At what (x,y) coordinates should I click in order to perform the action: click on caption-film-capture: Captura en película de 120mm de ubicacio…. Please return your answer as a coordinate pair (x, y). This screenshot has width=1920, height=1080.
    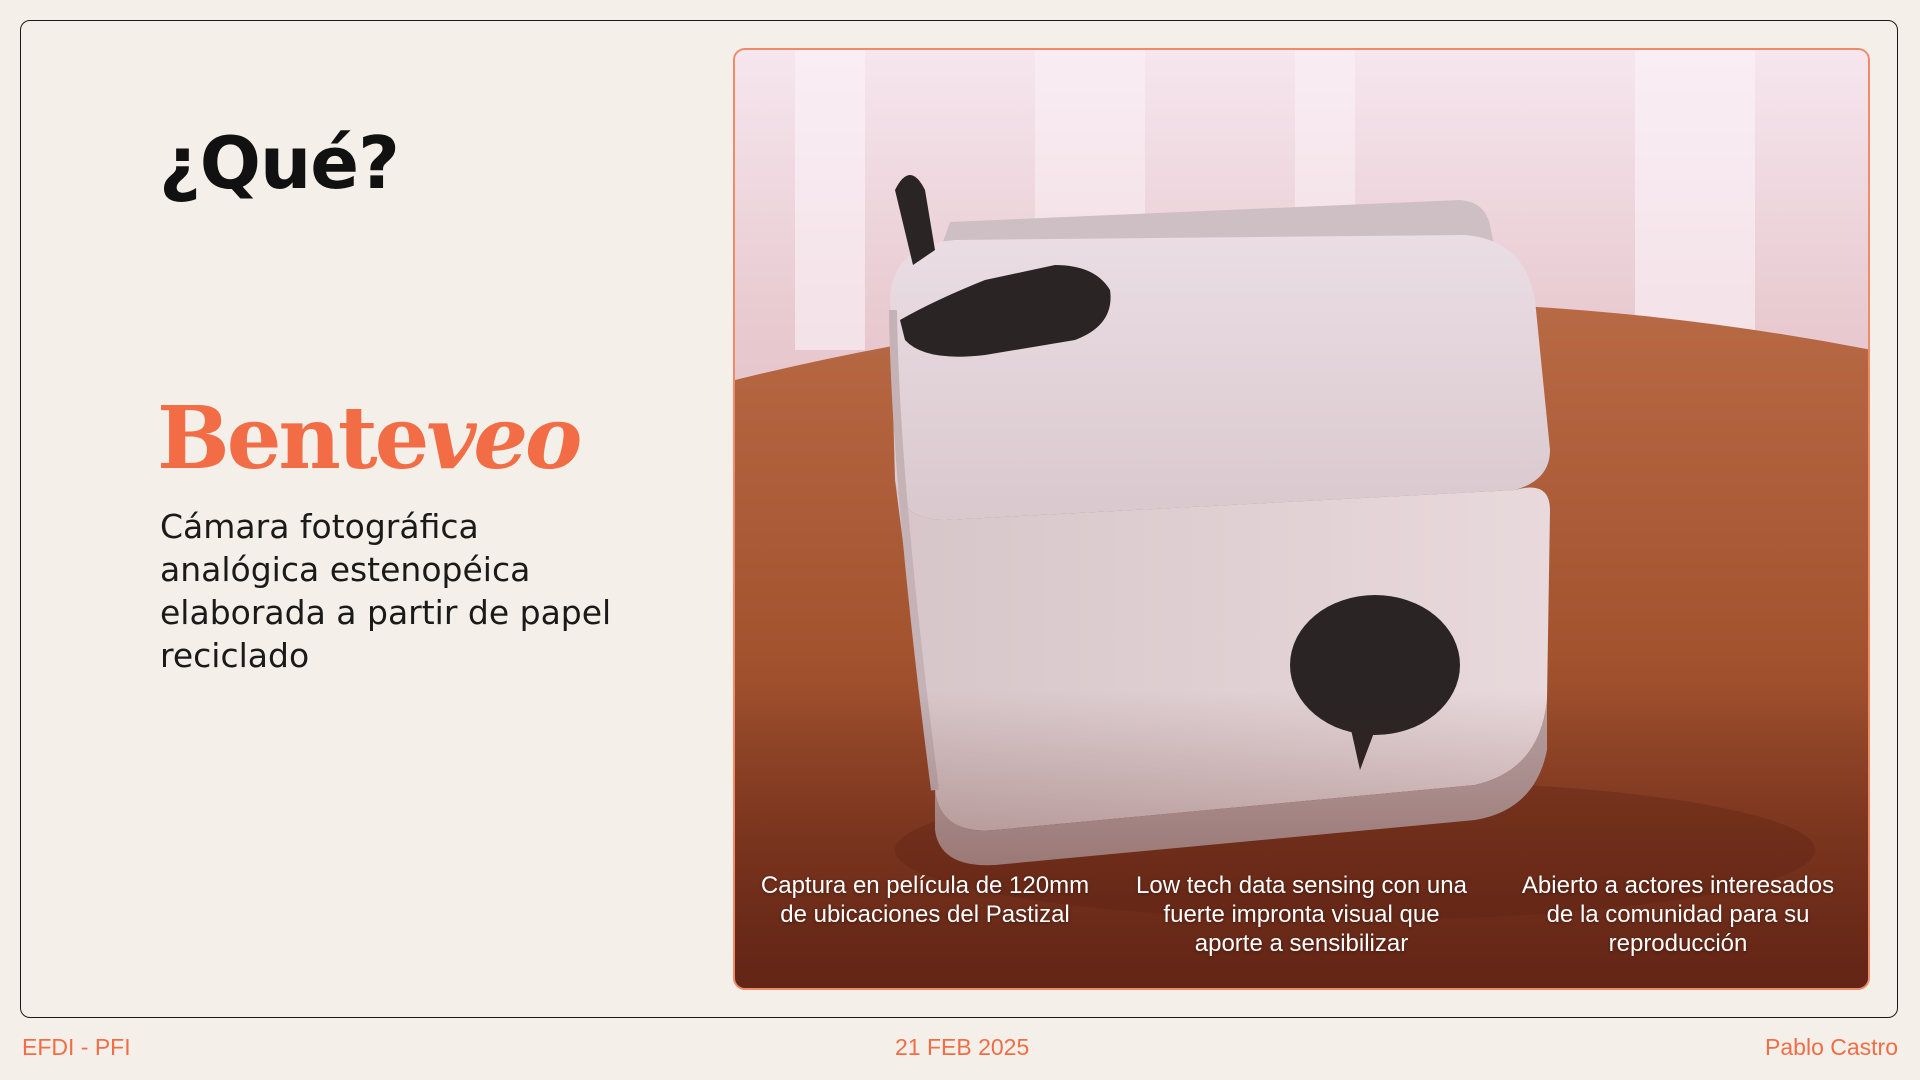
    Looking at the image, I should click on (925, 900).